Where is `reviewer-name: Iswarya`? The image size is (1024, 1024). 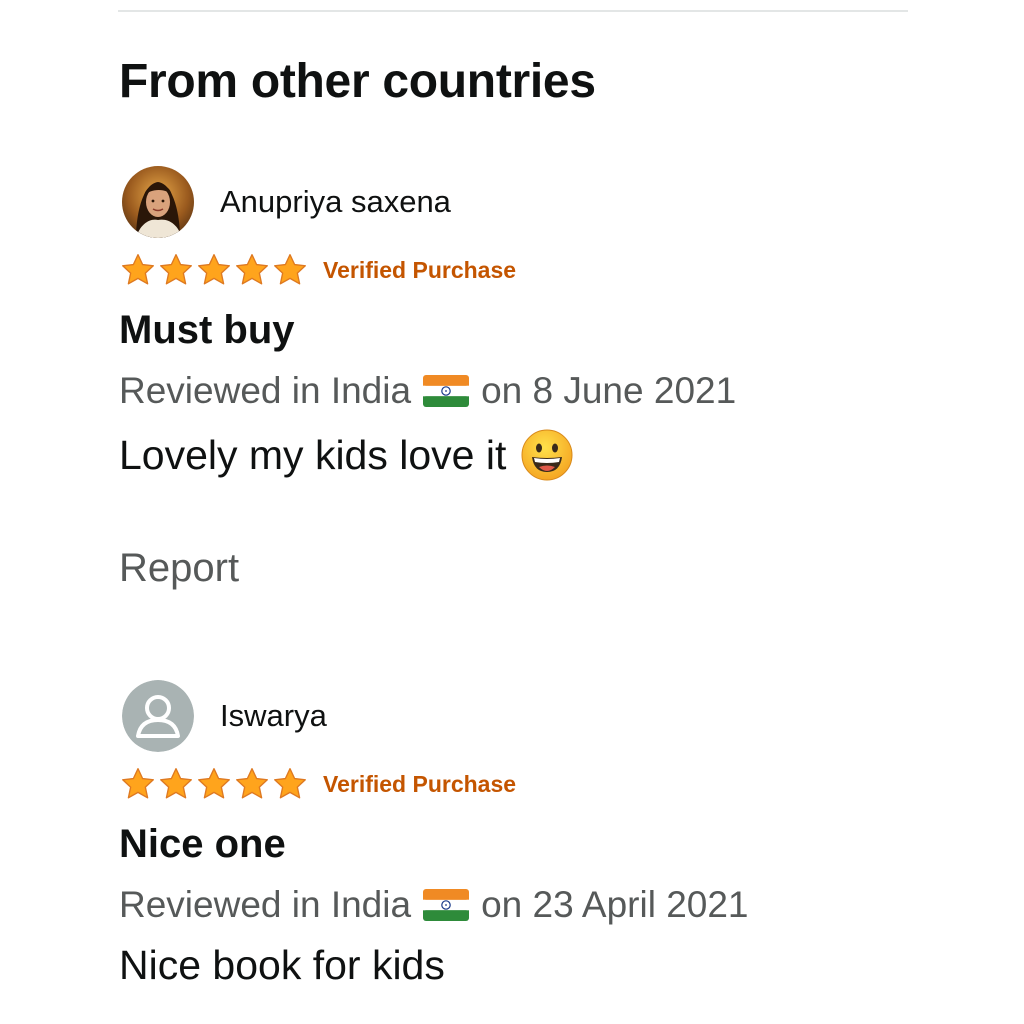 reviewer-name: Iswarya is located at coordinates (273, 716).